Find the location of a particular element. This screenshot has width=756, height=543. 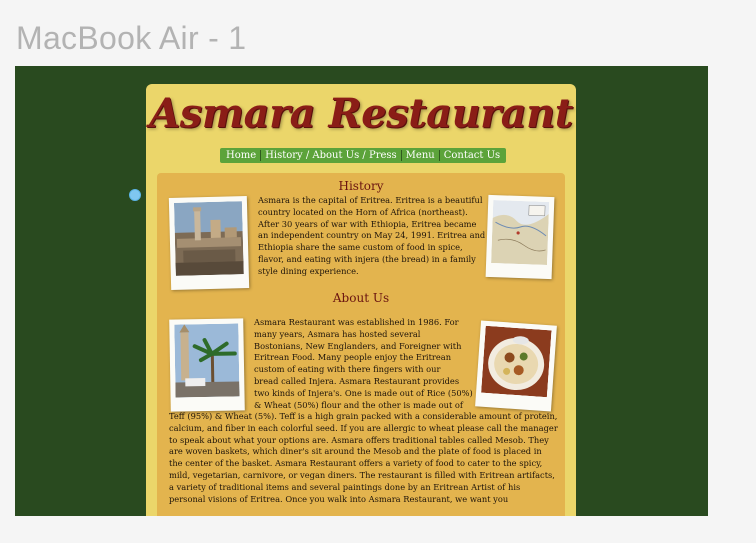

selection-handle is located at coordinates (135, 195).